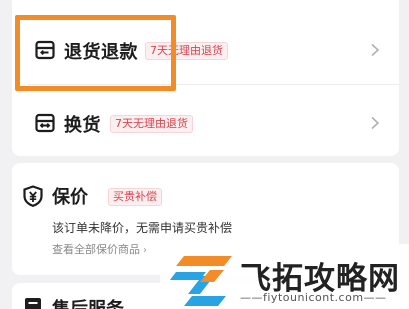 This screenshot has height=309, width=409. I want to click on price-protection-title: 保价, so click(70, 197).